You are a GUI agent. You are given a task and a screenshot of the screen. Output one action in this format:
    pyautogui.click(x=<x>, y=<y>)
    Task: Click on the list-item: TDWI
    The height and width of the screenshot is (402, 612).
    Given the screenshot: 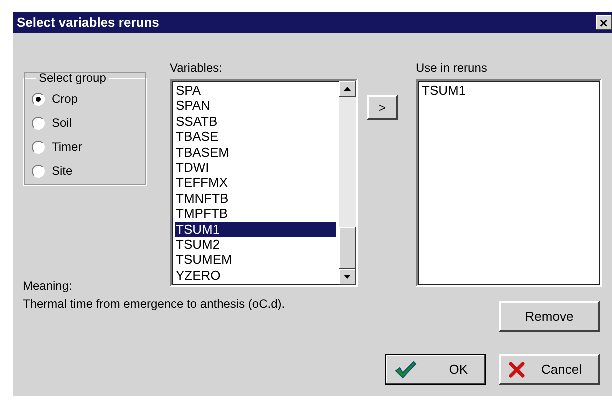 What is the action you would take?
    pyautogui.click(x=255, y=168)
    